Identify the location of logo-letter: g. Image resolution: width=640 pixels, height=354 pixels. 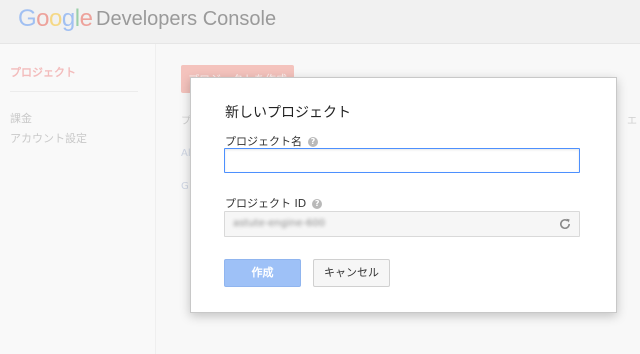
(68, 18).